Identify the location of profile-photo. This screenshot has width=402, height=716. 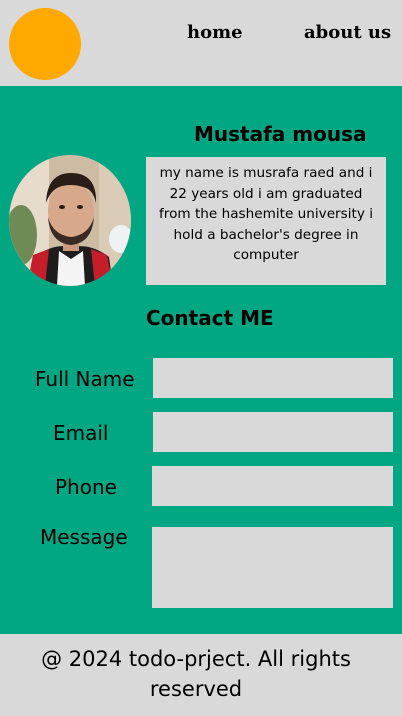
(70, 220).